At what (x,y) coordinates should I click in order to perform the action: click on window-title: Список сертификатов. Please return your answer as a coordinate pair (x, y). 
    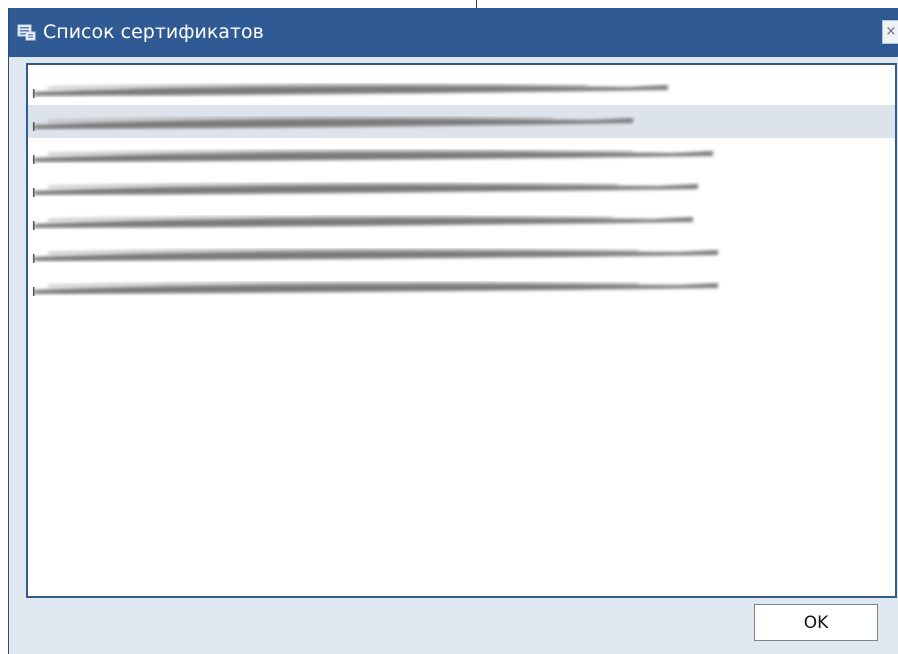
    Looking at the image, I should click on (153, 32).